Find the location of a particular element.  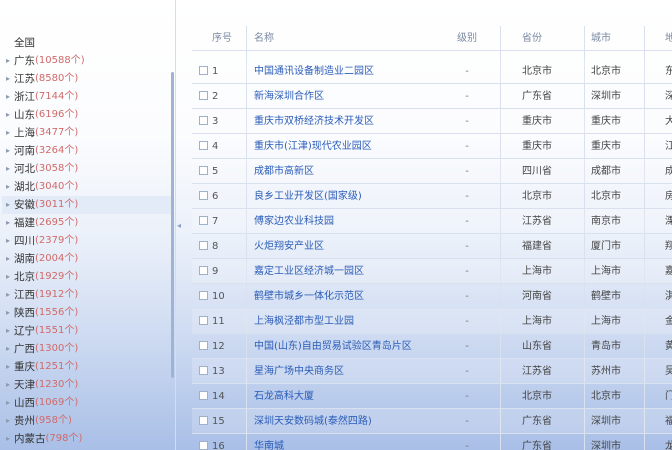

sidebar-item-region: ▸ 内蒙古(798个) is located at coordinates (87, 439).